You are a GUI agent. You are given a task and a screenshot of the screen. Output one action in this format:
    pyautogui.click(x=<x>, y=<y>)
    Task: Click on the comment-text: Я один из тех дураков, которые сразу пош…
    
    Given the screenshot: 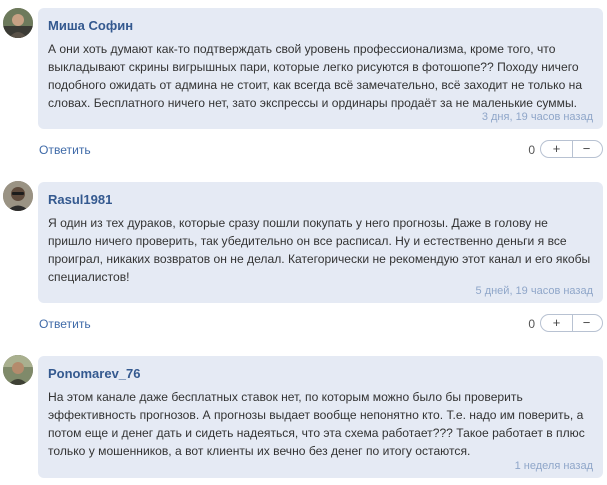 What is the action you would take?
    pyautogui.click(x=319, y=250)
    